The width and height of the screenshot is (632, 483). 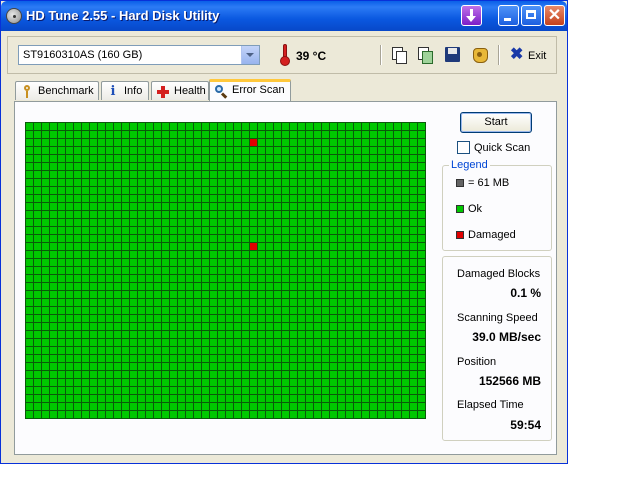 What do you see at coordinates (125, 90) in the screenshot?
I see `tab-info: i Info` at bounding box center [125, 90].